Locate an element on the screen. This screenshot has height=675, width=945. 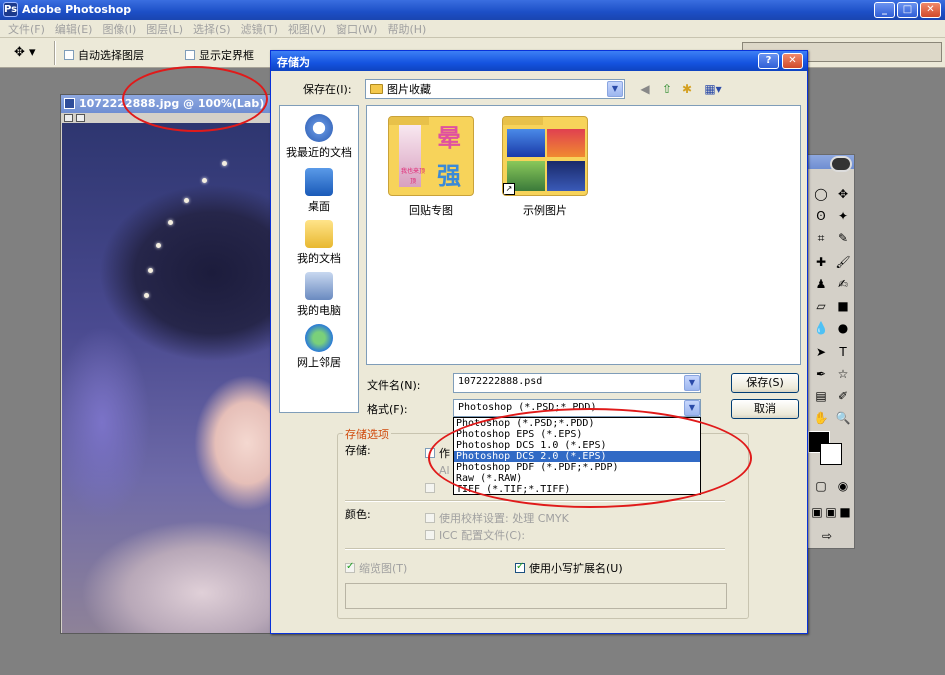
folder-item: 晕 我也来顶顶 强 回贴专图 is located at coordinates (431, 167).